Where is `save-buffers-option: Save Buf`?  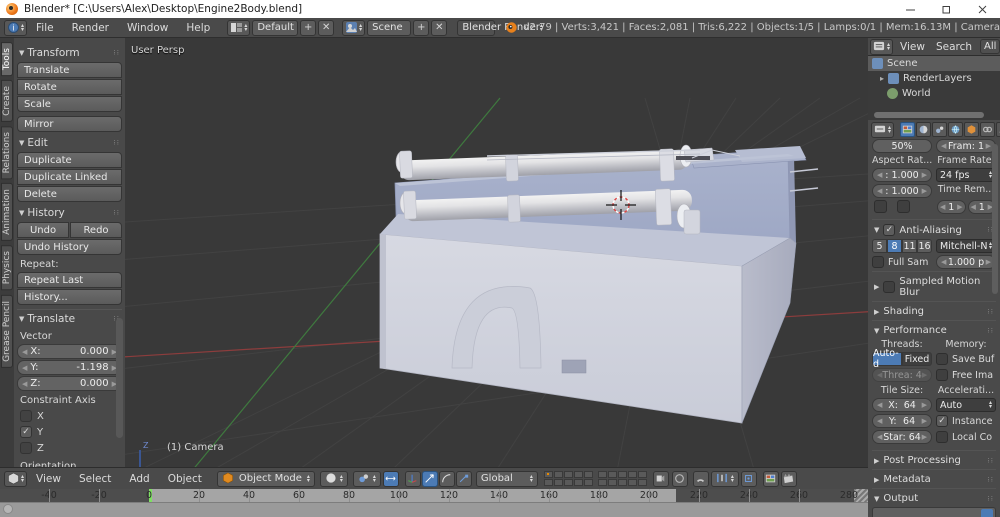
save-buffers-option: Save Buf is located at coordinates (966, 359).